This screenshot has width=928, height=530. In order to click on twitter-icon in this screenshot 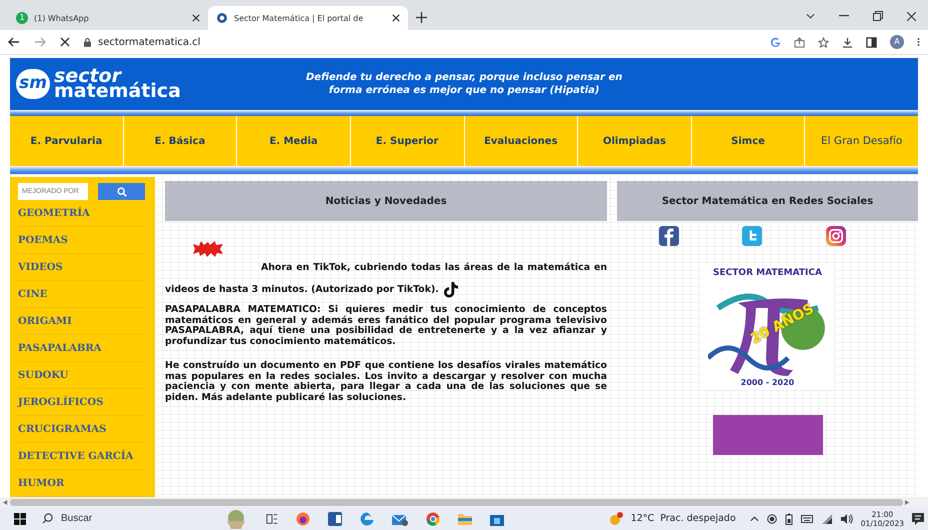, I will do `click(752, 236)`.